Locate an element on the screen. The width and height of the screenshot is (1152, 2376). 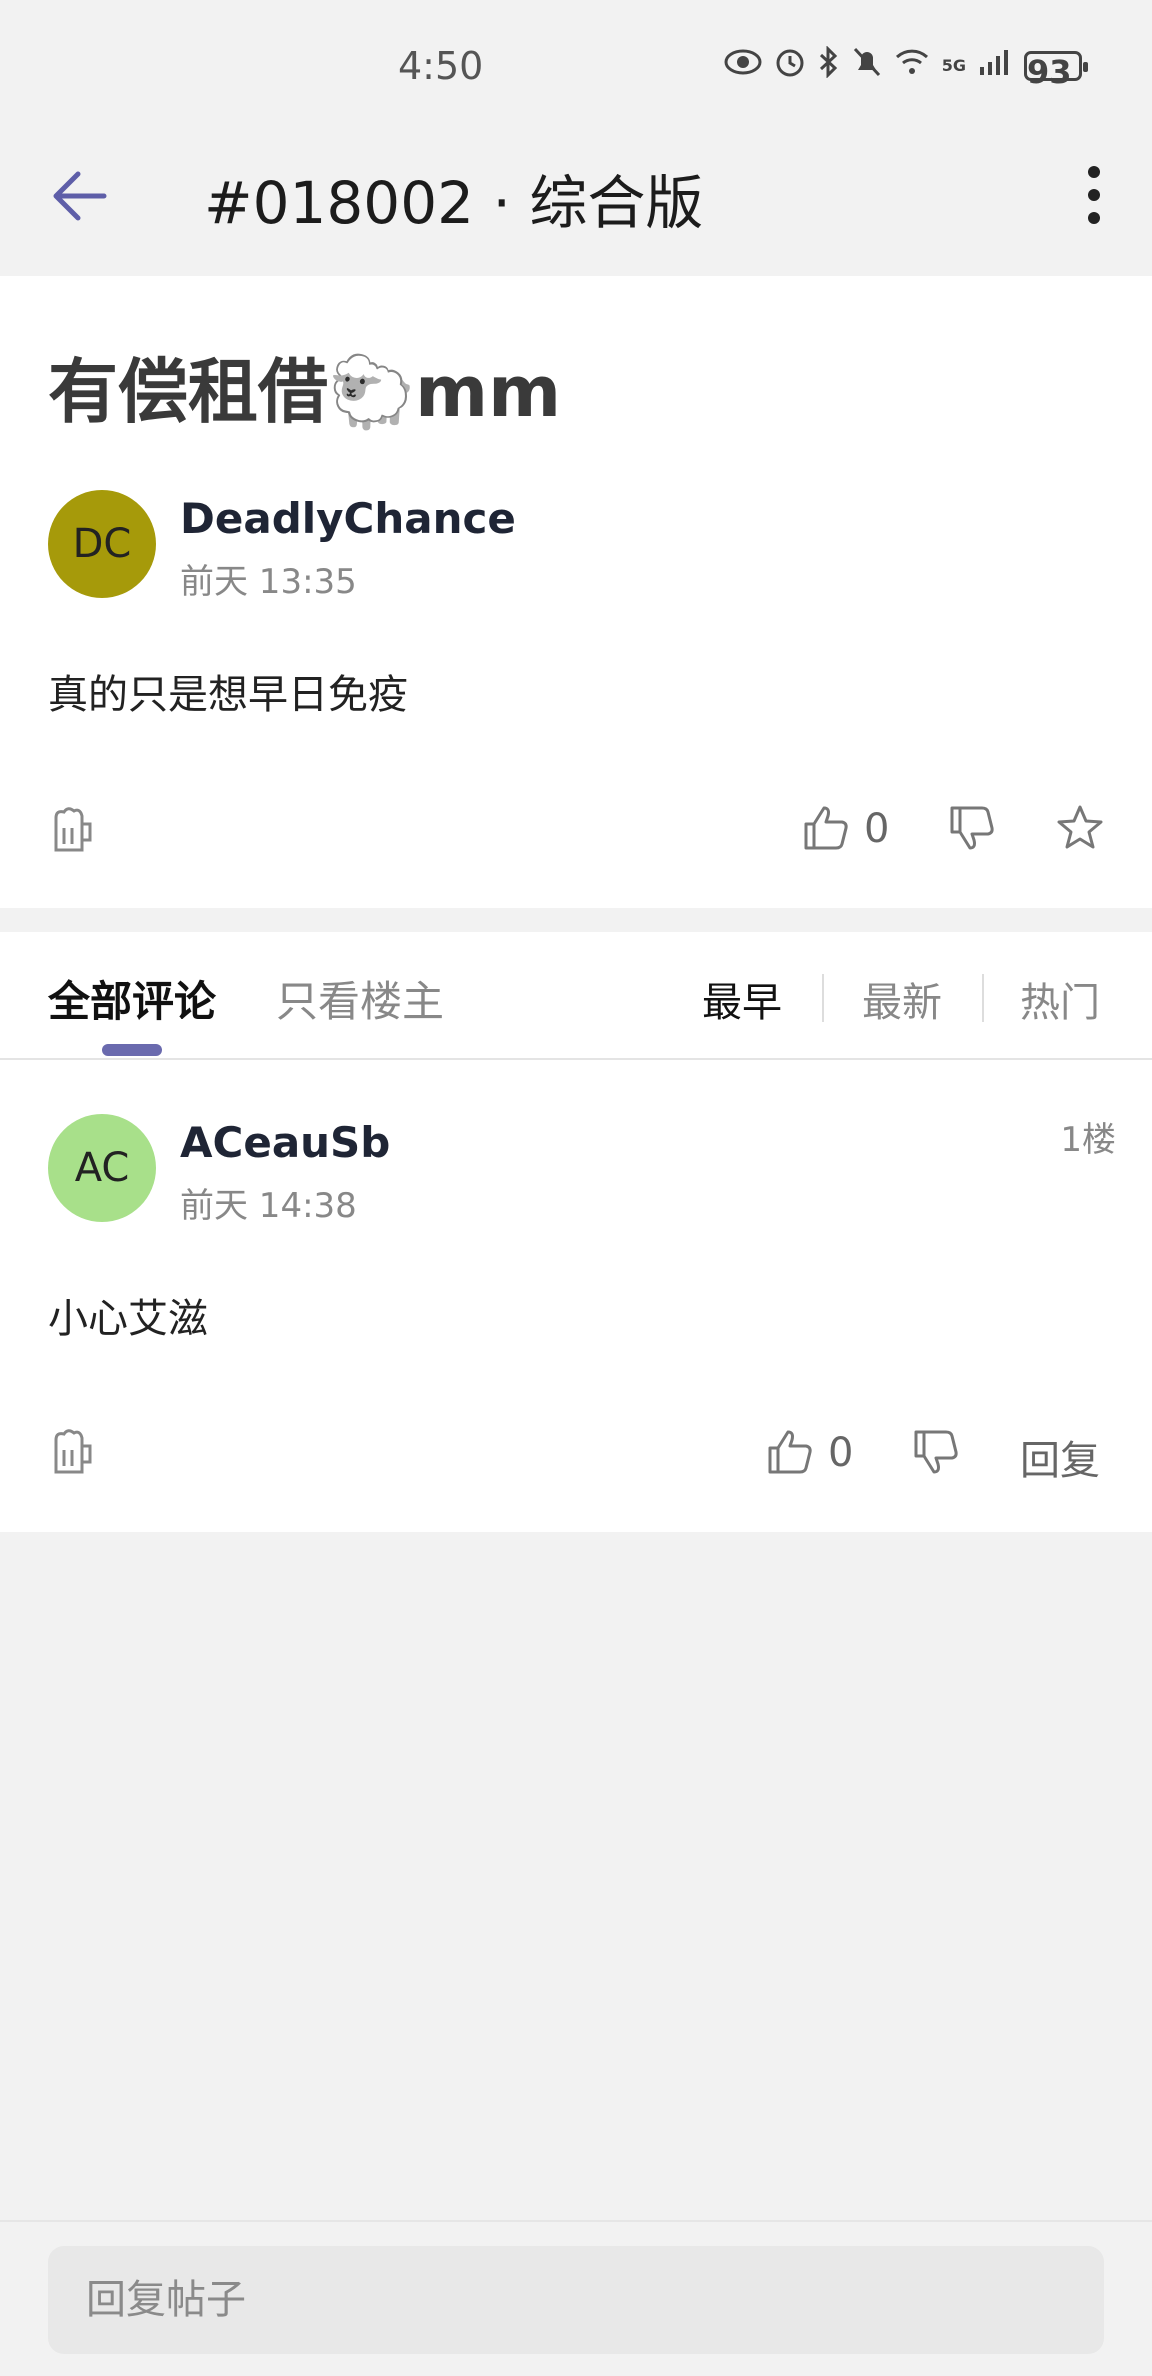
back-arrow-icon is located at coordinates (79, 195).